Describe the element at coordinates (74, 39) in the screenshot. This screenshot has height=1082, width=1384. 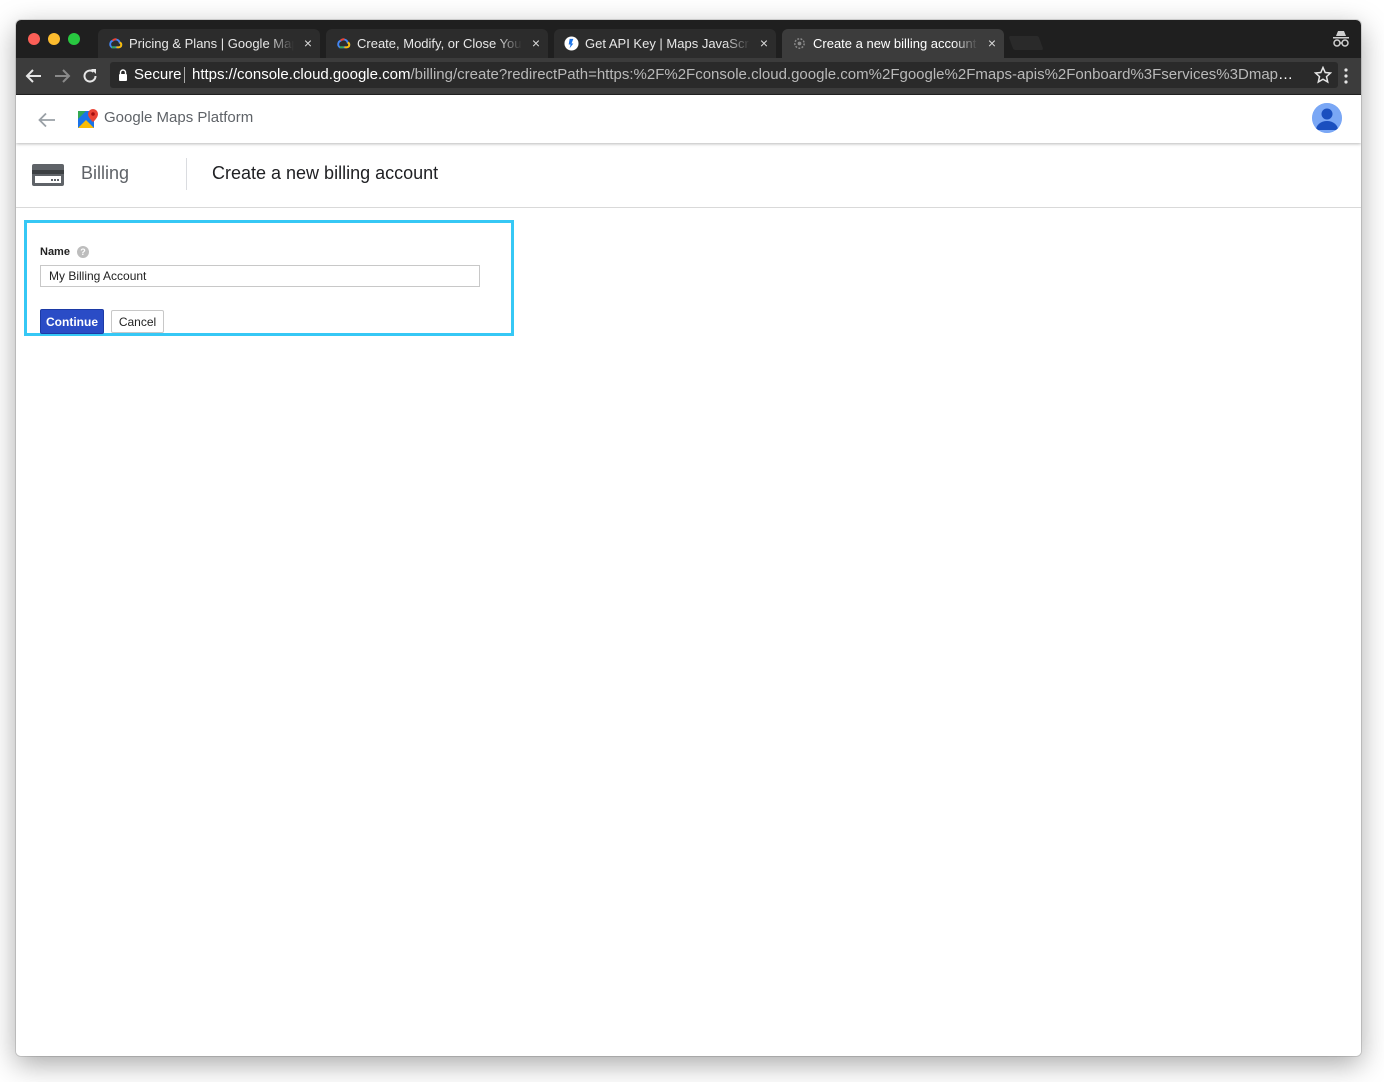
I see `maximize-window-button` at that location.